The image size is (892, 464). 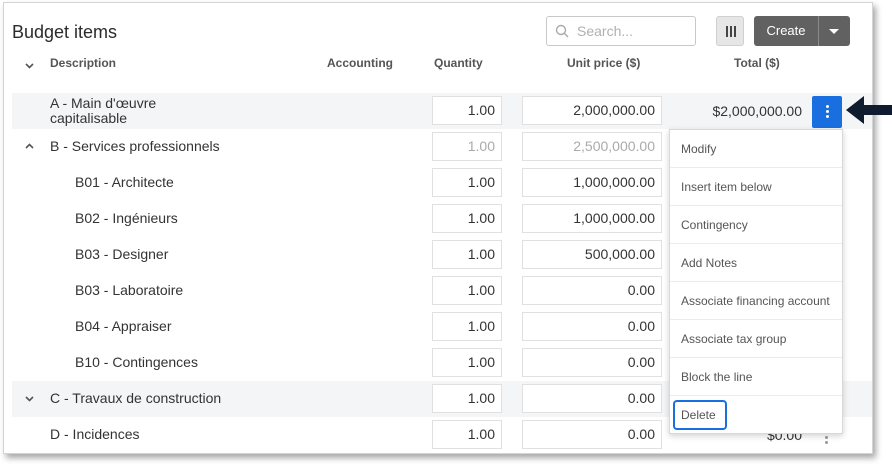 What do you see at coordinates (818, 31) in the screenshot?
I see `create-divider` at bounding box center [818, 31].